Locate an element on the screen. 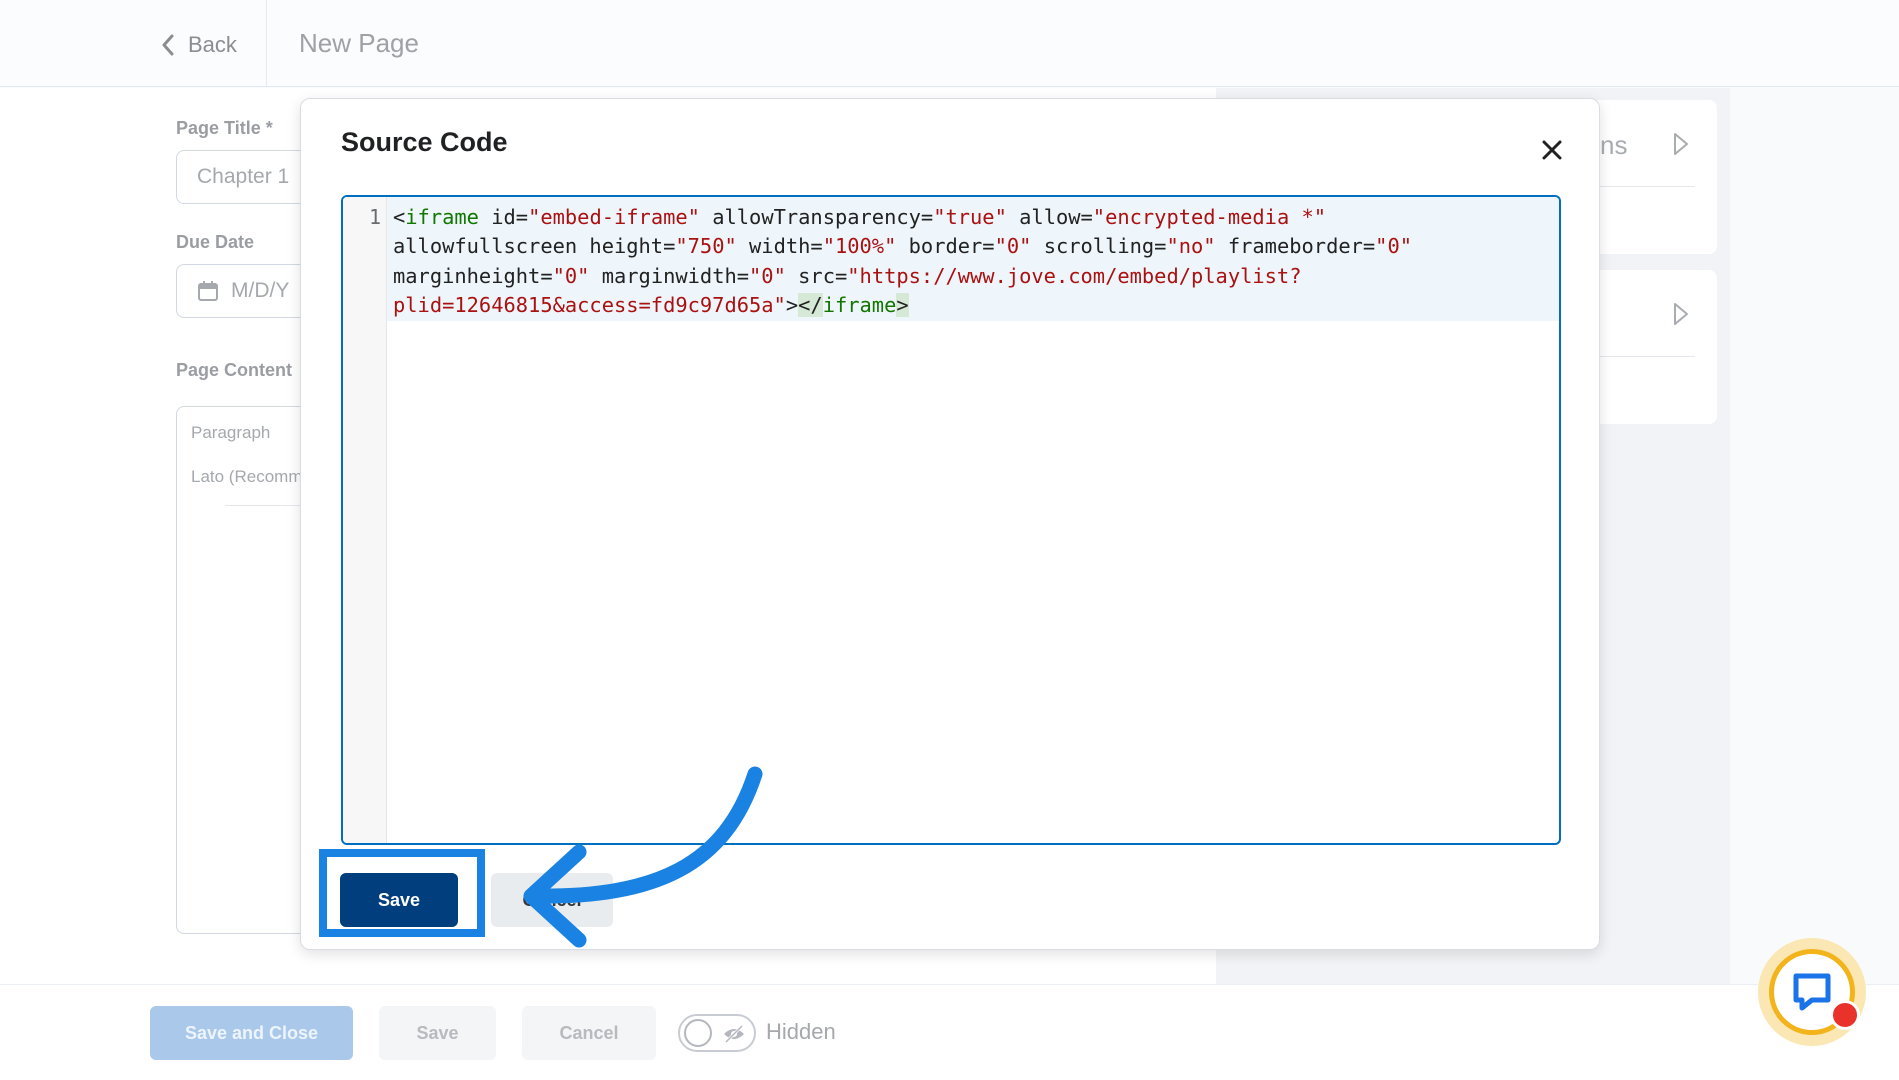  top-bar: Back New Page is located at coordinates (949, 43).